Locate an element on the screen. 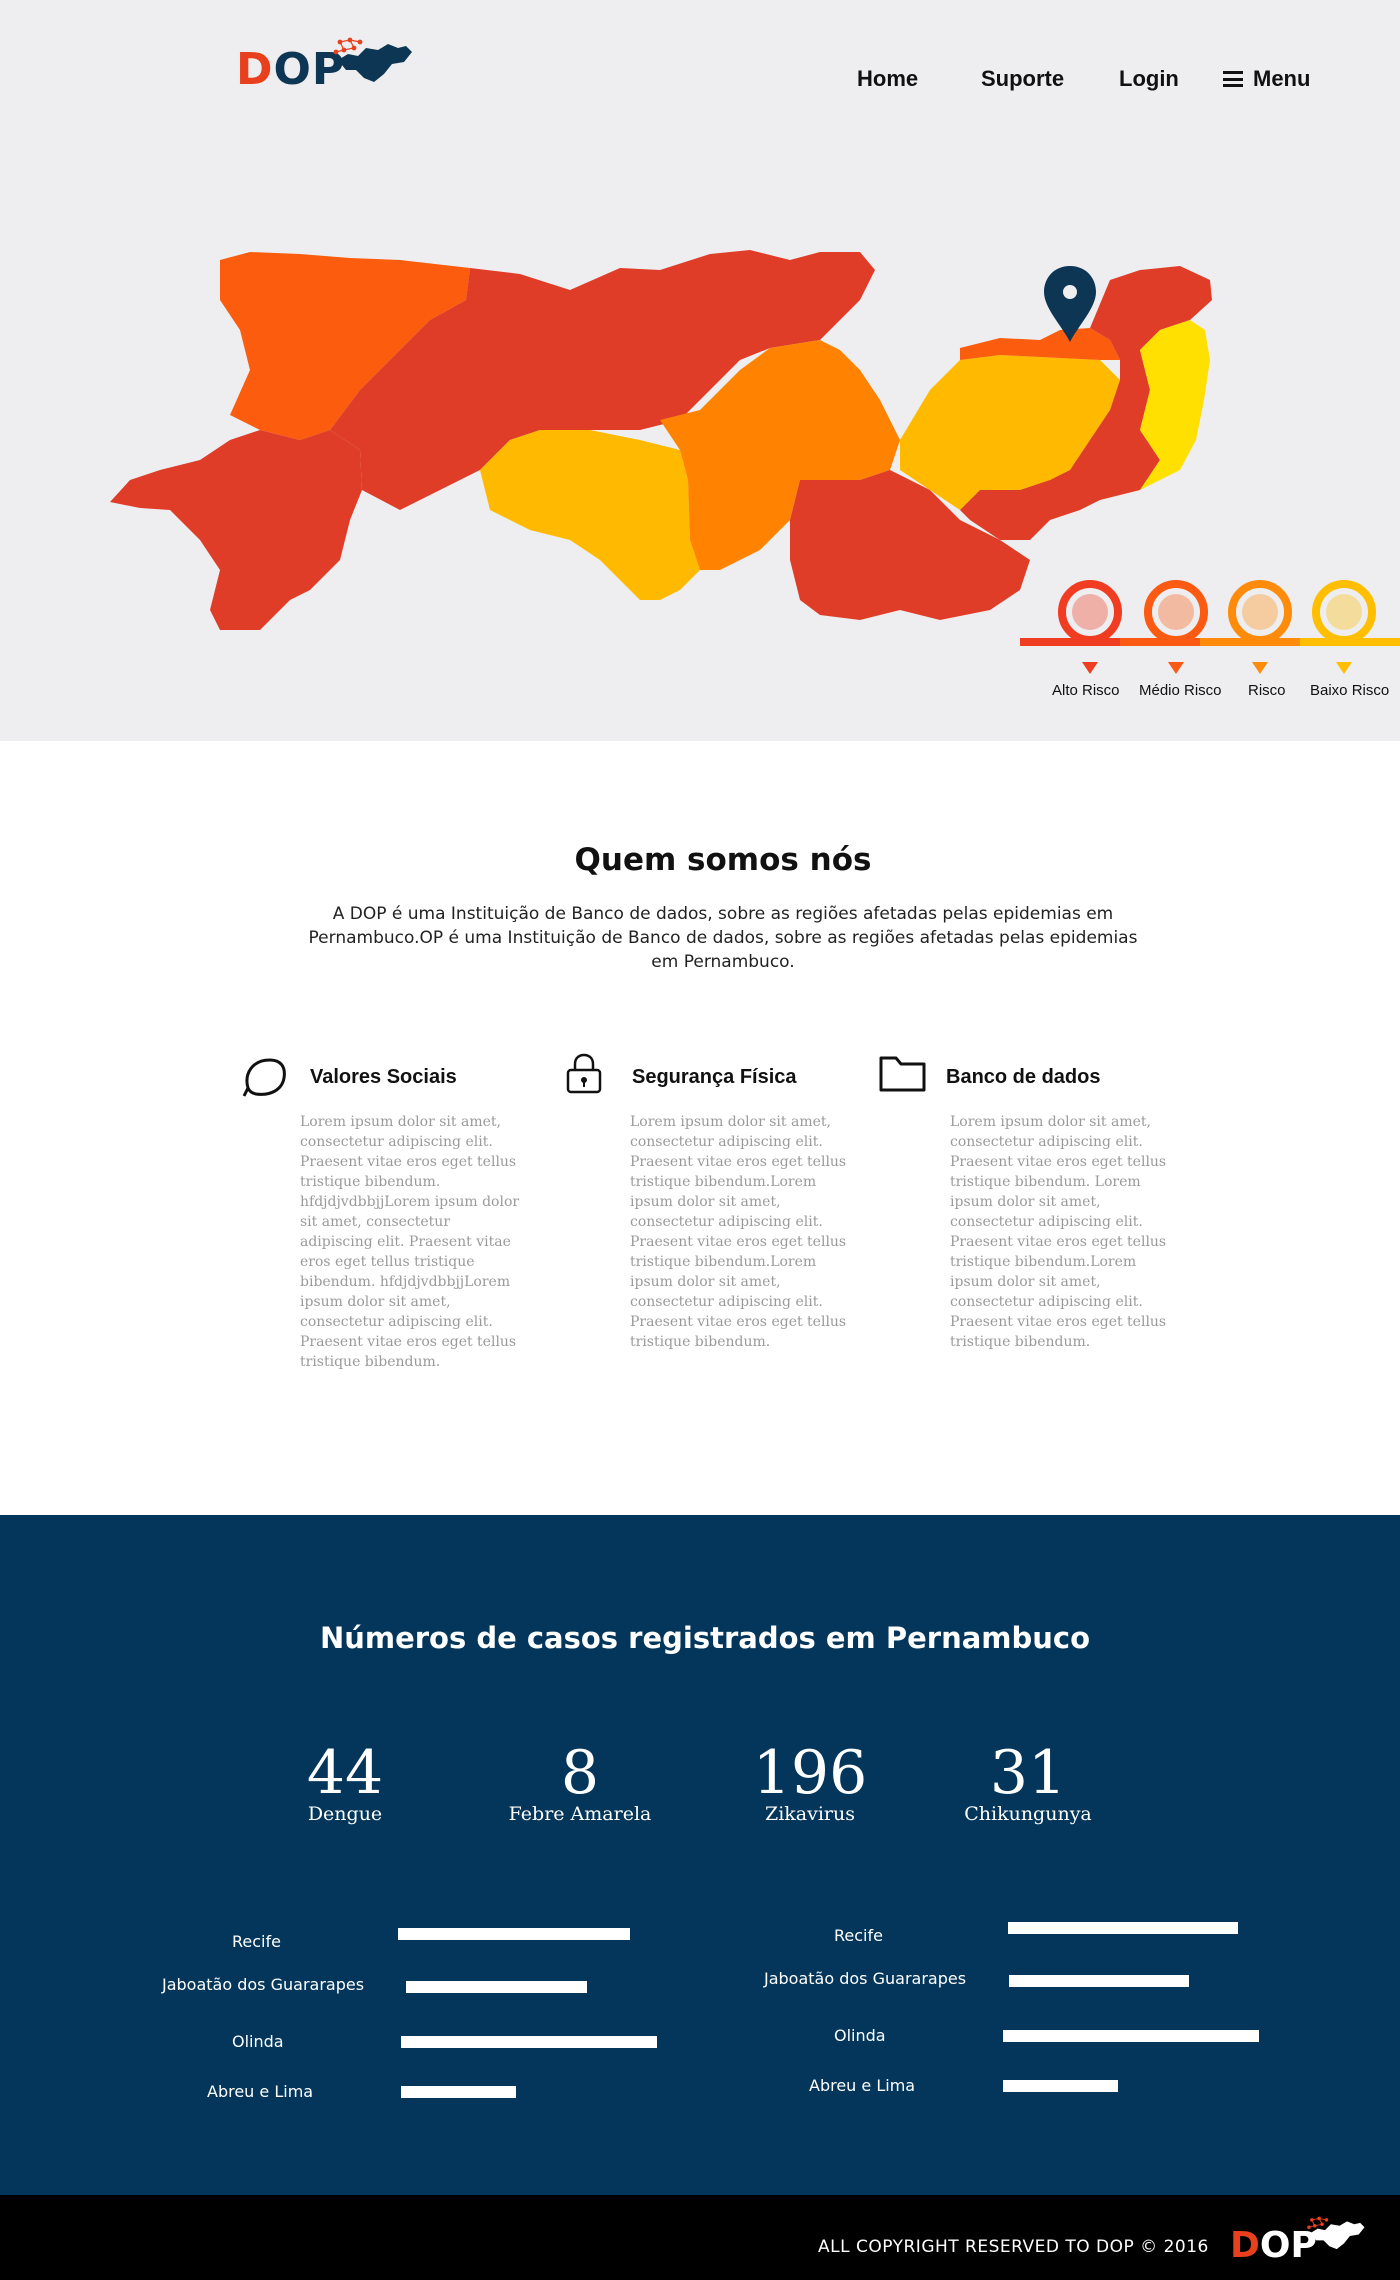 The height and width of the screenshot is (2280, 1400). counter-label: Dengue is located at coordinates (345, 1814).